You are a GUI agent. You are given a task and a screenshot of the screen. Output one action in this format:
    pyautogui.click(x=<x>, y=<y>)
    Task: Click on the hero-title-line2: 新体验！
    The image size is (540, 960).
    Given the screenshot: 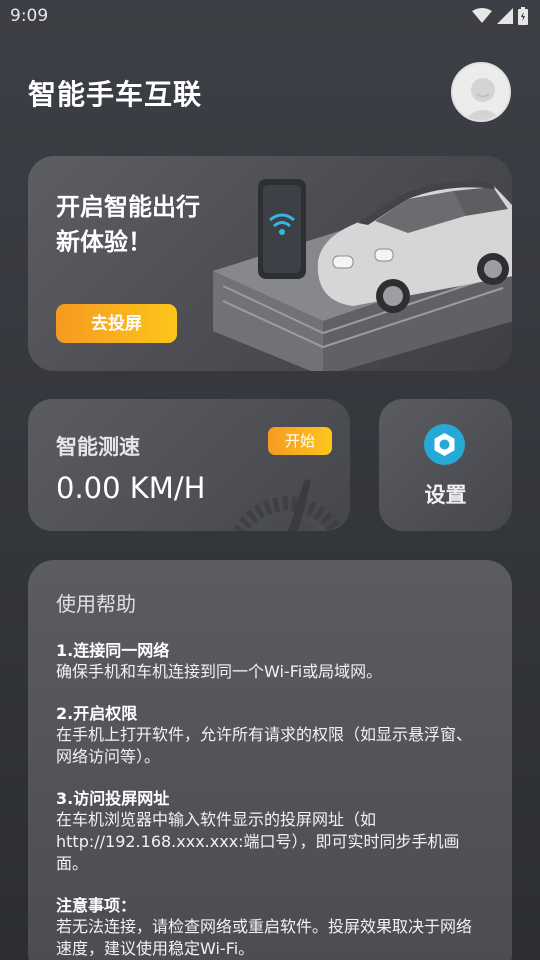 What is the action you would take?
    pyautogui.click(x=104, y=242)
    